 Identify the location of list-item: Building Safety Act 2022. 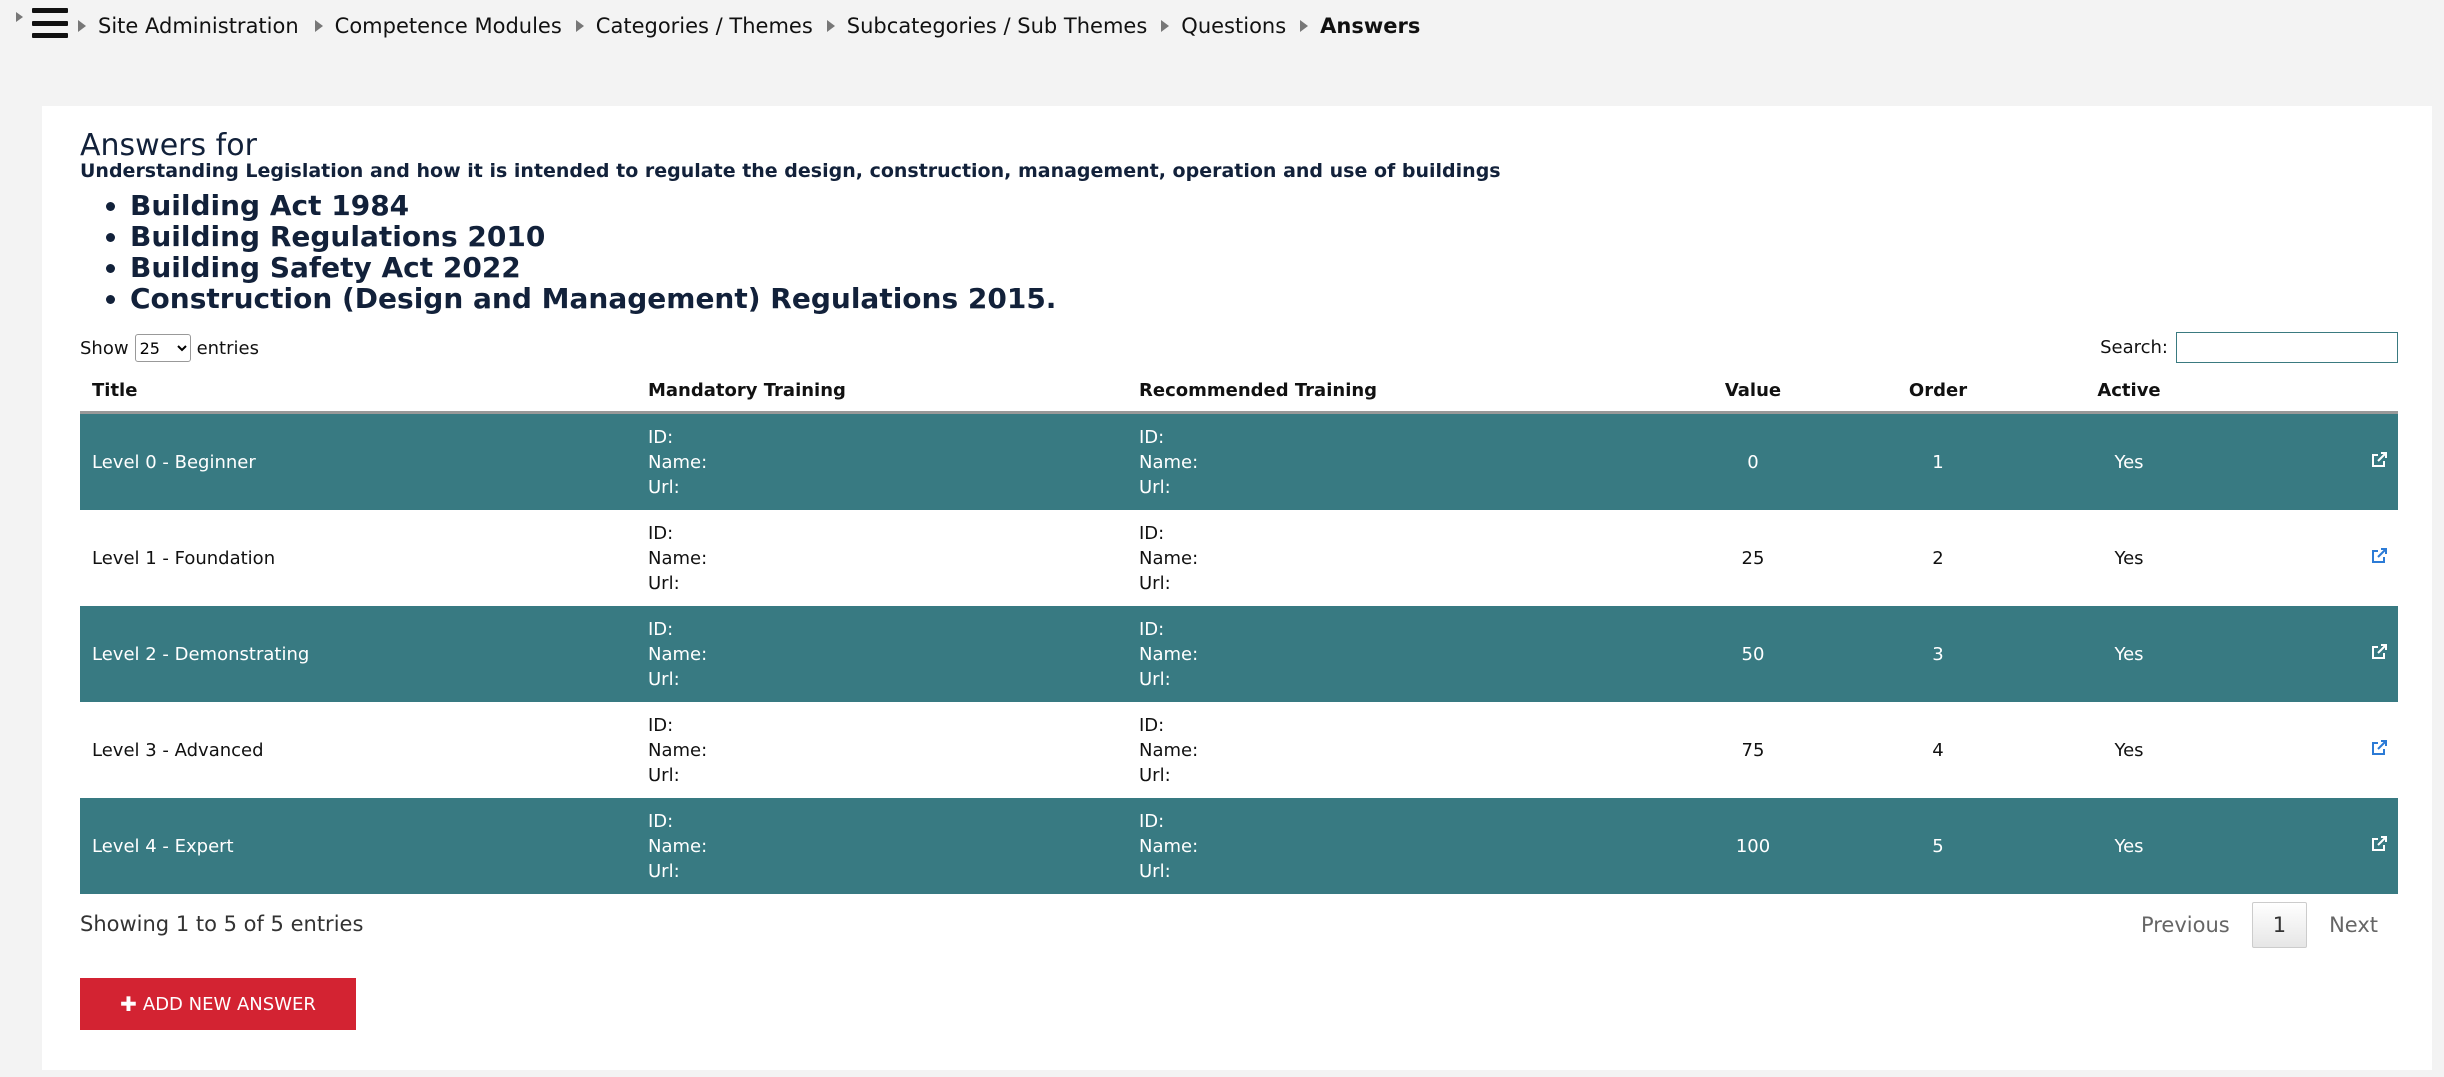
(593, 267).